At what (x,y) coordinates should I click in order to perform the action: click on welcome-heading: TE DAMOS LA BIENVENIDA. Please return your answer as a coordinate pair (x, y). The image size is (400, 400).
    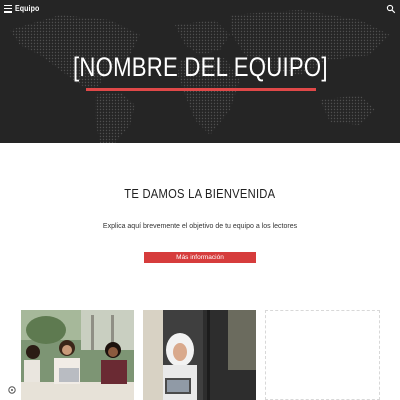
    Looking at the image, I should click on (200, 193).